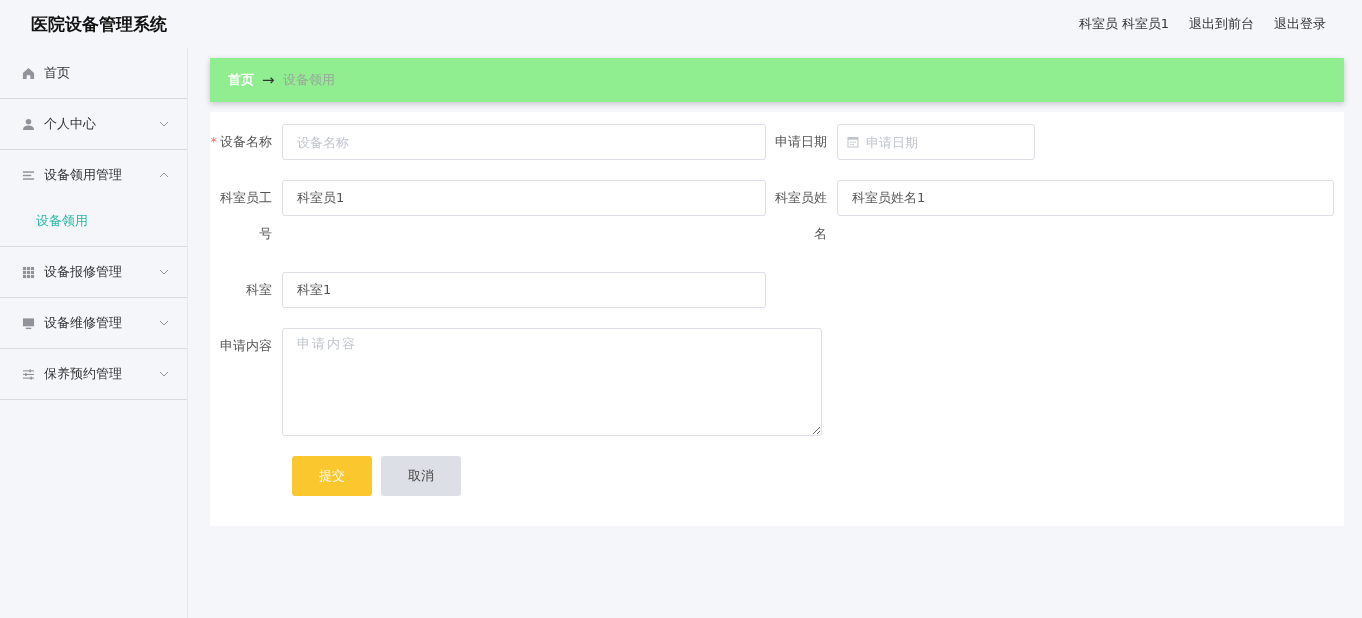 The image size is (1362, 618). Describe the element at coordinates (1085, 198) in the screenshot. I see `input-field: 科室员姓名1` at that location.